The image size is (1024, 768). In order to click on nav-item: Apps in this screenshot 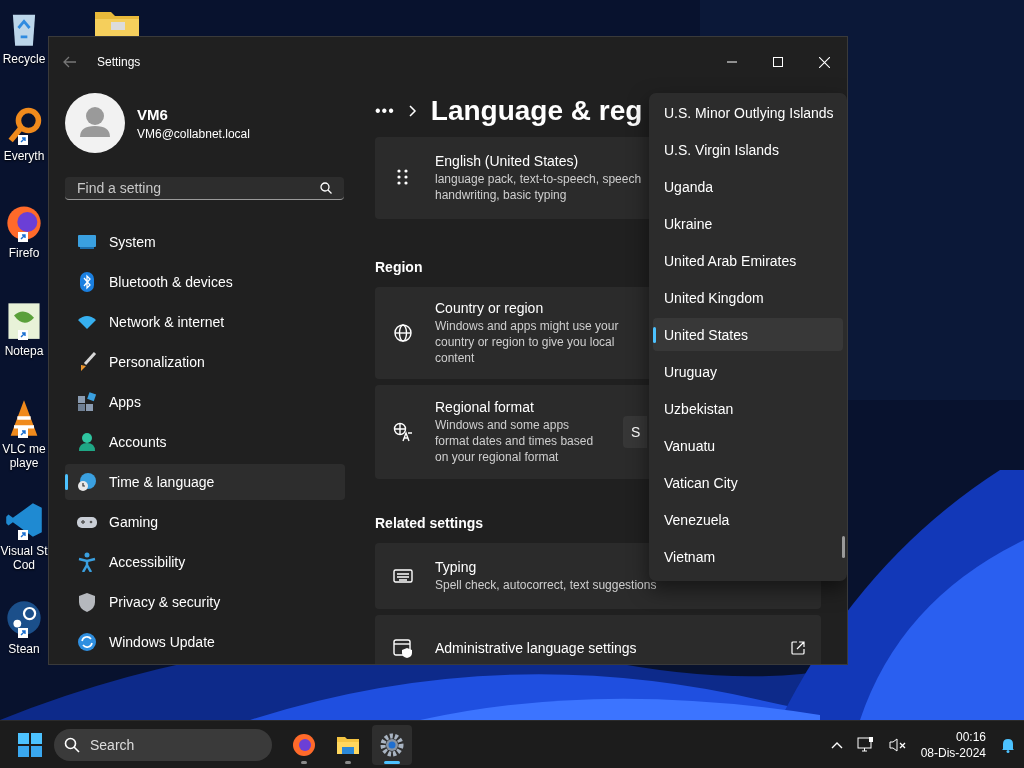, I will do `click(205, 402)`.